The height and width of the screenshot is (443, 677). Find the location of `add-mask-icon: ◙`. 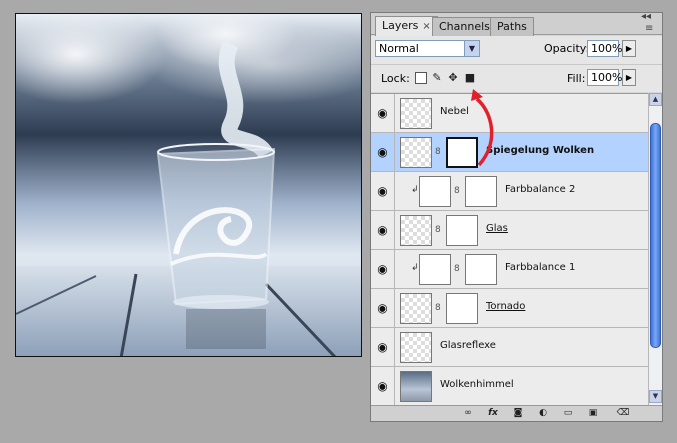

add-mask-icon: ◙ is located at coordinates (518, 413).